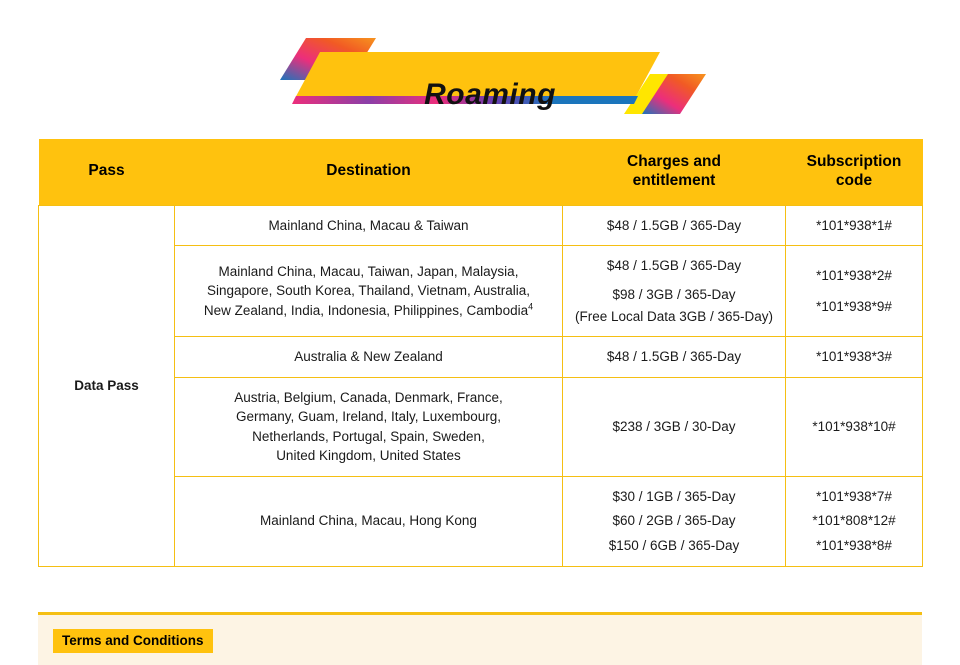  I want to click on terms-and-conditions-link: Terms and Conditions, so click(133, 641).